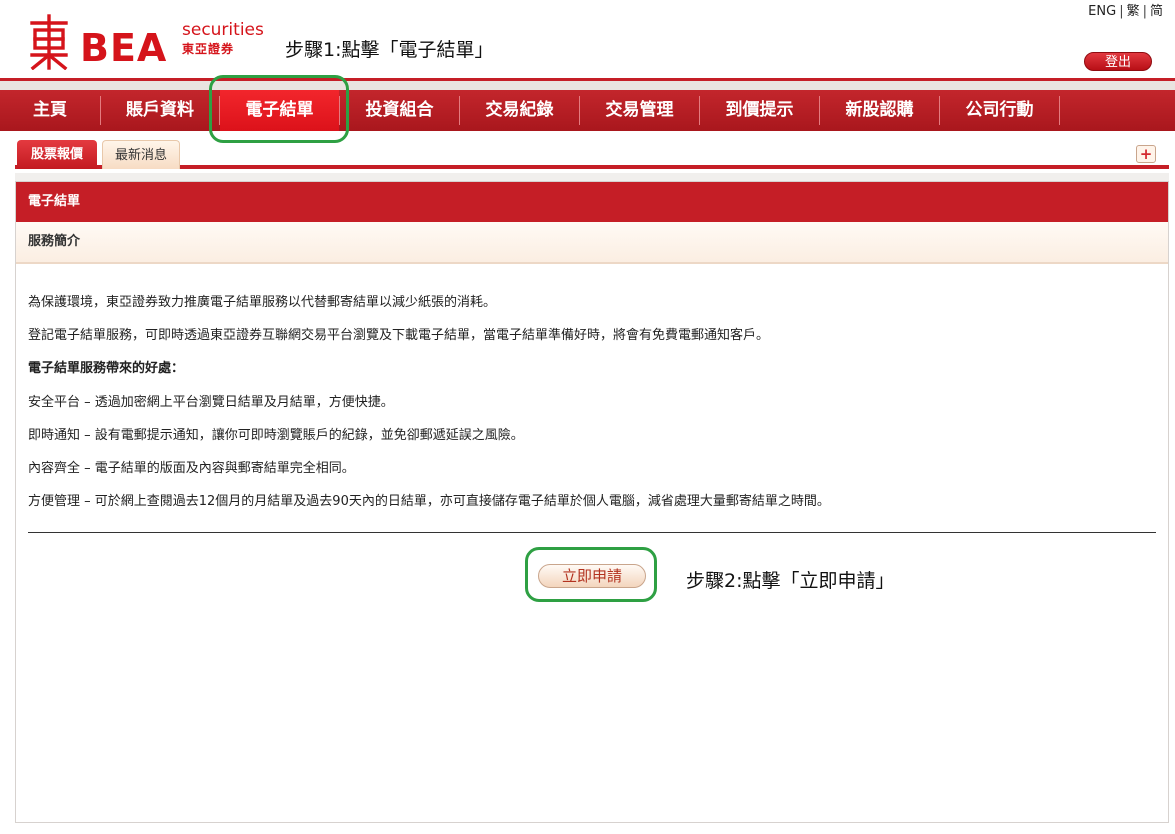 This screenshot has width=1175, height=834. What do you see at coordinates (1146, 154) in the screenshot?
I see `expand-plus-button: +` at bounding box center [1146, 154].